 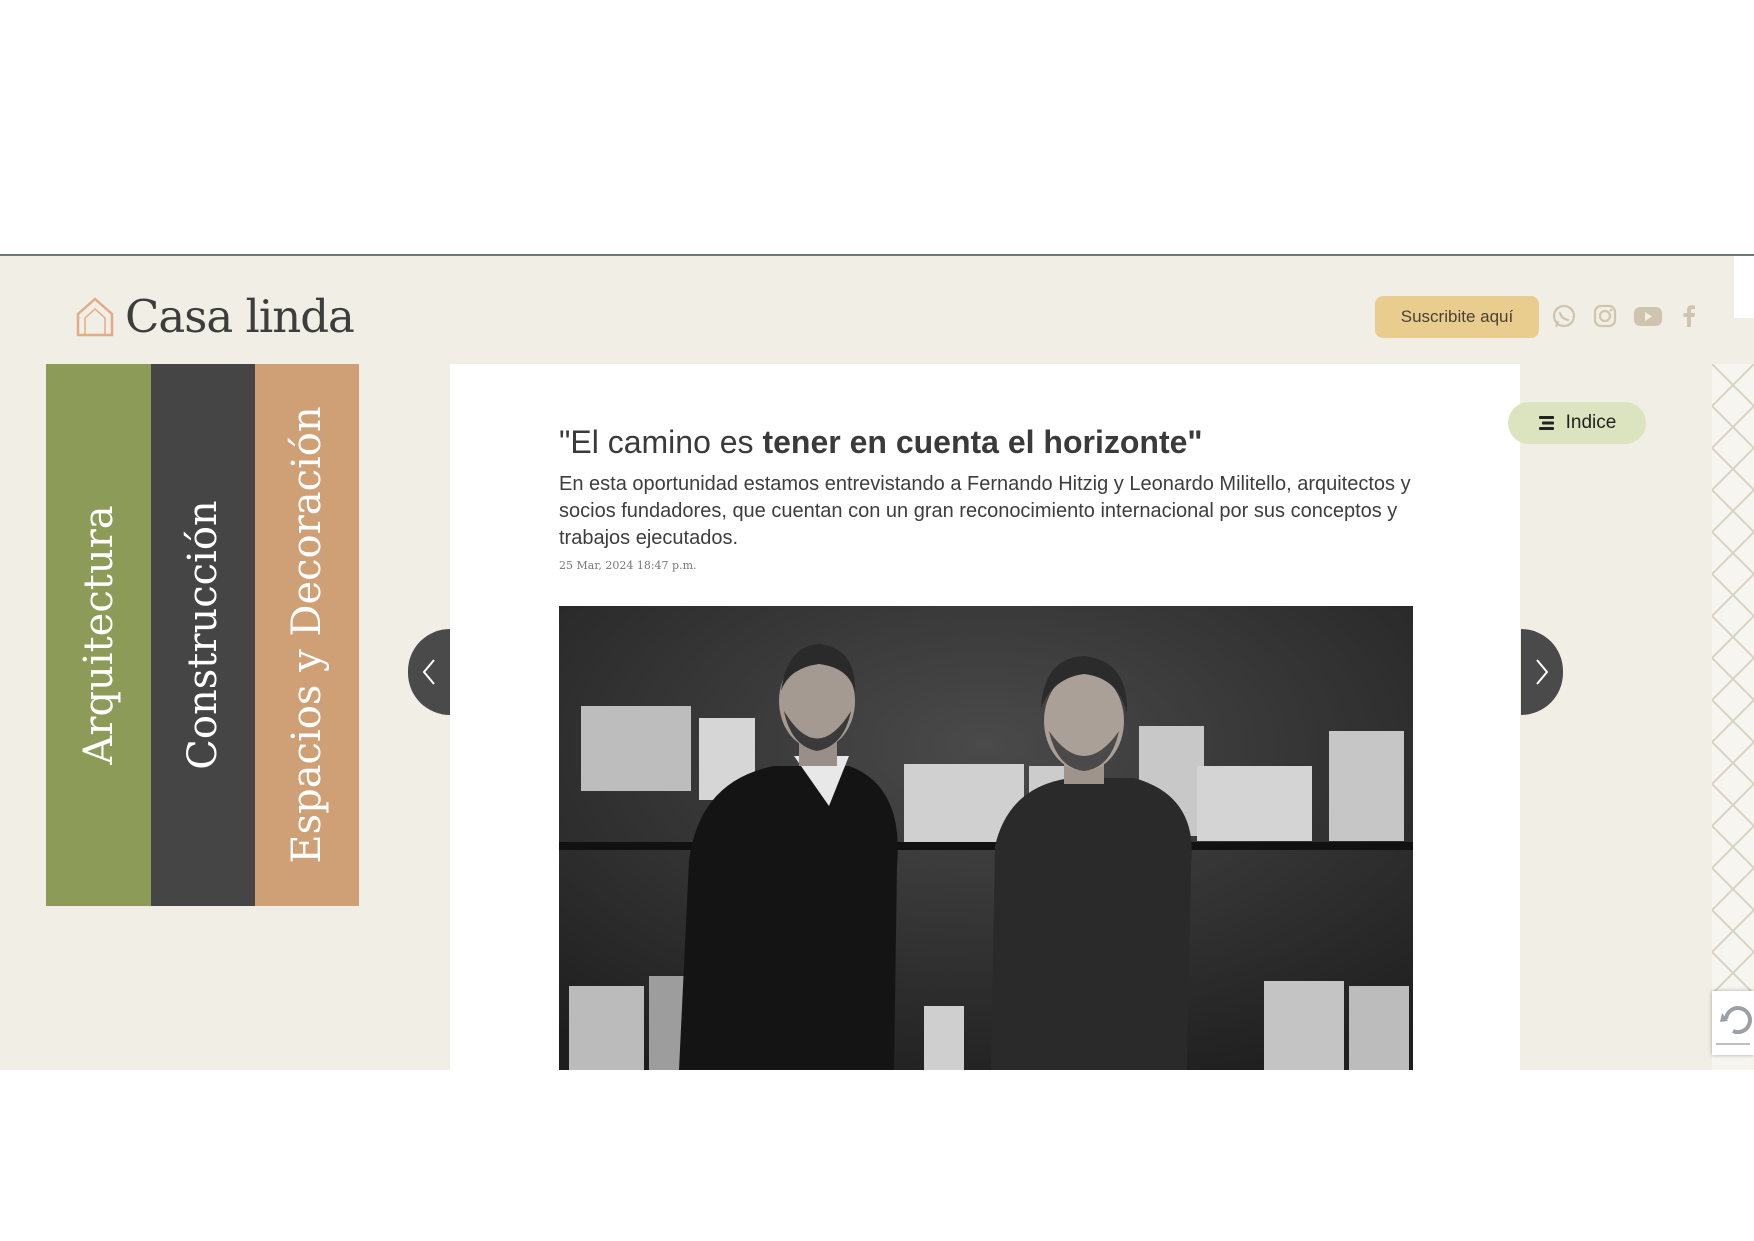 I want to click on title-regular: "El camino es, so click(x=661, y=442).